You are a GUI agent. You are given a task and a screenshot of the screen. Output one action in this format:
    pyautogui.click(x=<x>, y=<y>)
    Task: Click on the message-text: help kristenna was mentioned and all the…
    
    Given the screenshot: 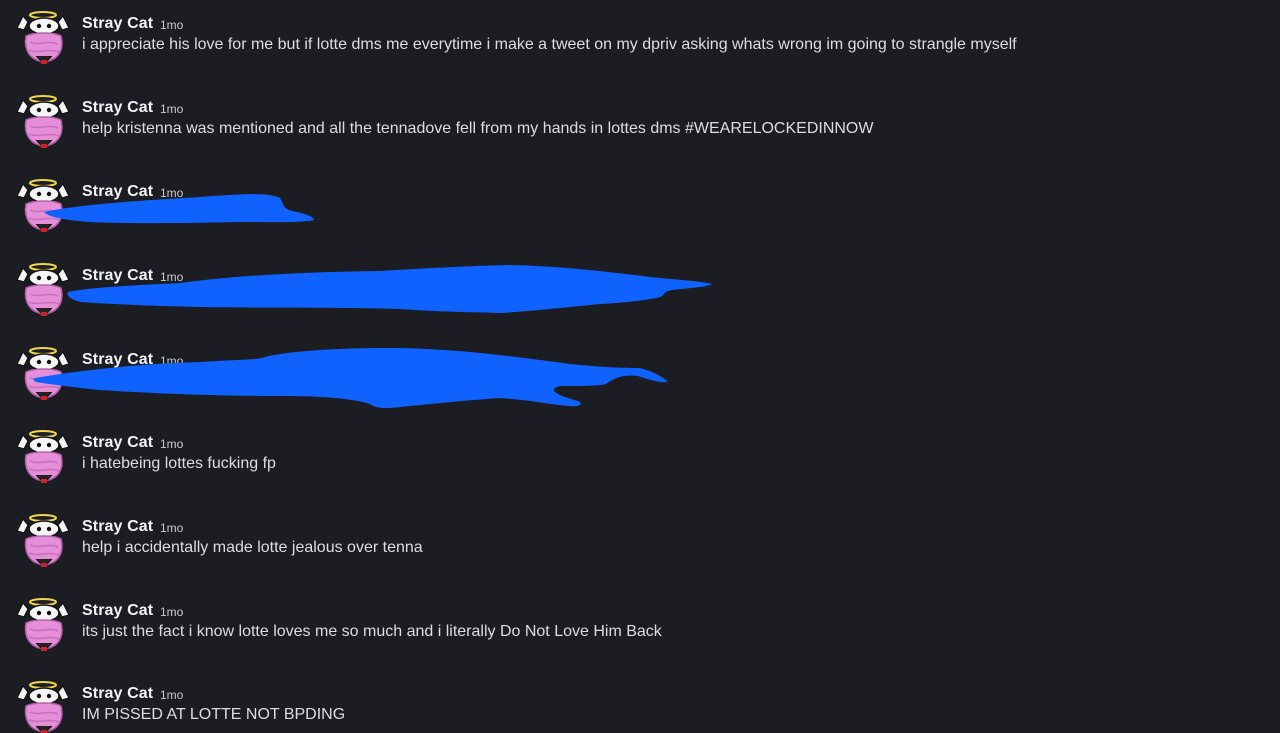 What is the action you would take?
    pyautogui.click(x=478, y=128)
    